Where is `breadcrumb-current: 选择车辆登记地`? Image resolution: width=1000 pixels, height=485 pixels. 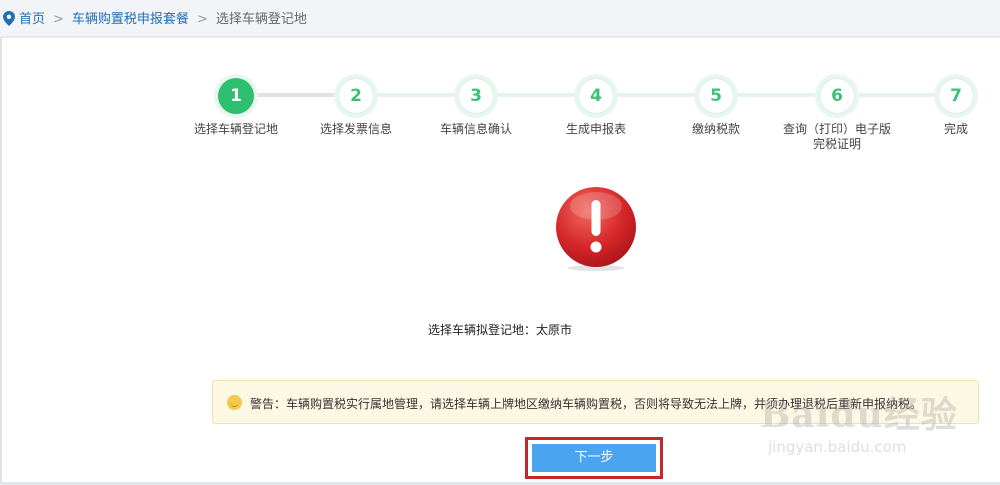 breadcrumb-current: 选择车辆登记地 is located at coordinates (261, 19).